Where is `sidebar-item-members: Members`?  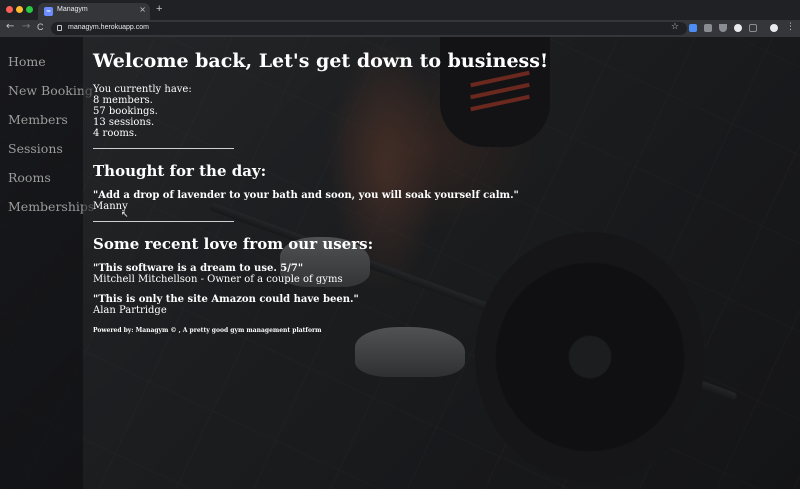
sidebar-item-members: Members is located at coordinates (38, 119).